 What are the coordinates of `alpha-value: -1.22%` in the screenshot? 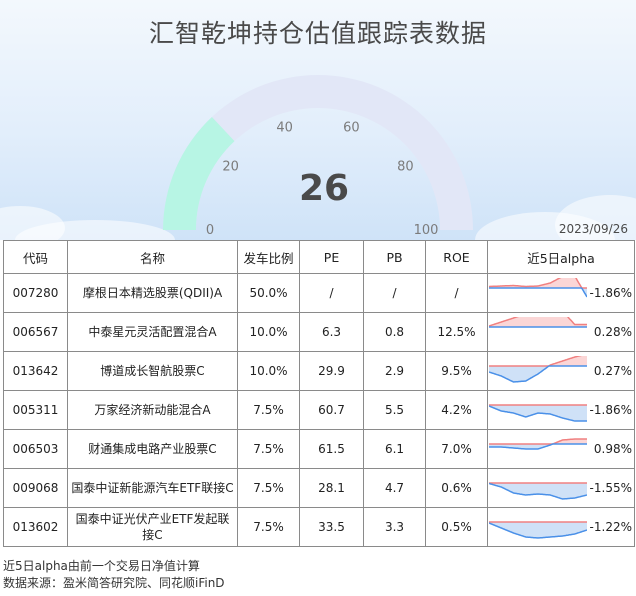 It's located at (610, 527).